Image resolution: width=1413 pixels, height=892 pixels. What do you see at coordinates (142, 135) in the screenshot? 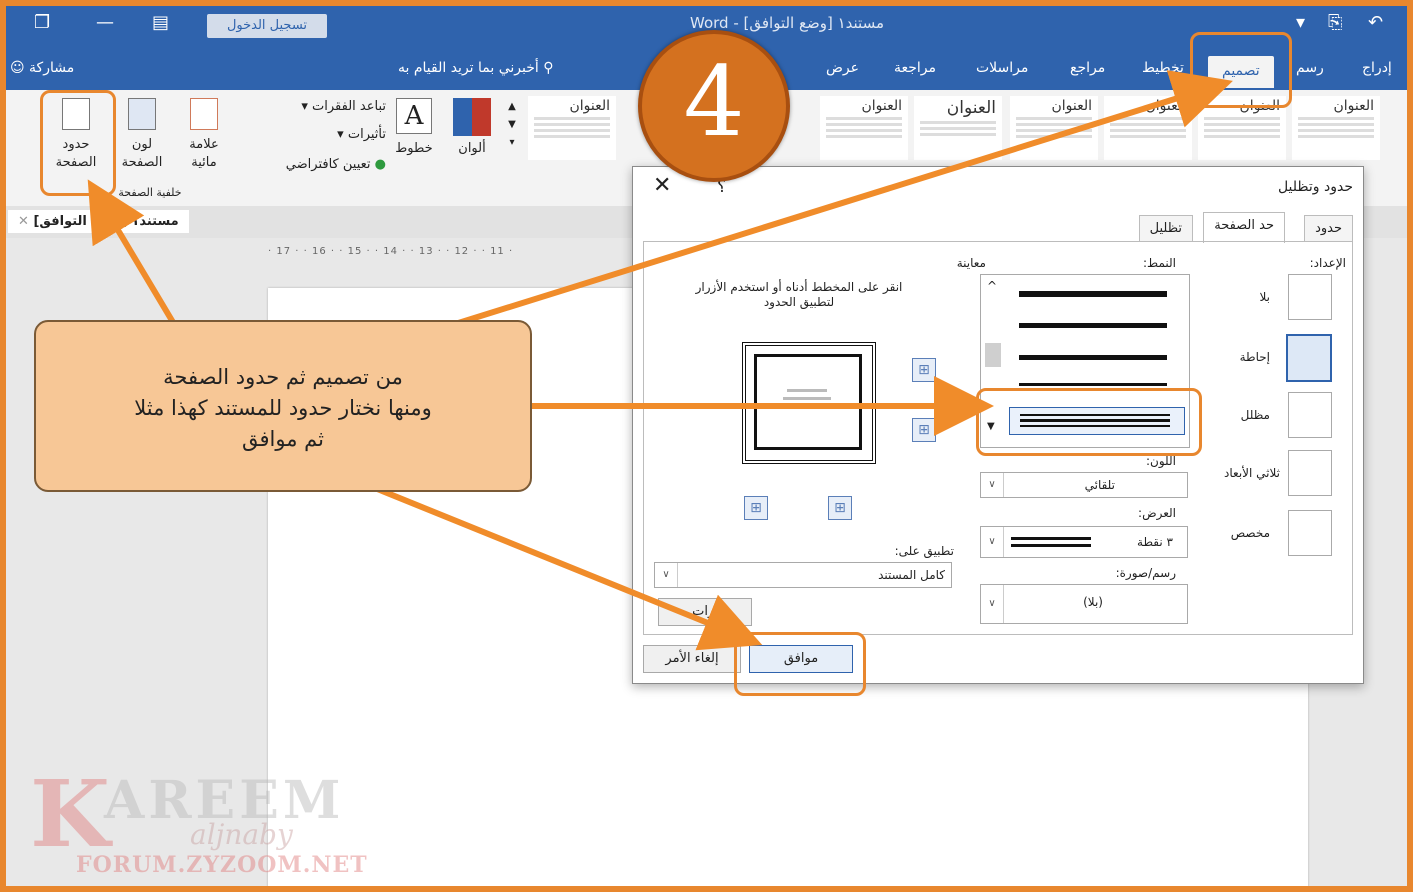
I see `page-color-button: لون الصفحة` at bounding box center [142, 135].